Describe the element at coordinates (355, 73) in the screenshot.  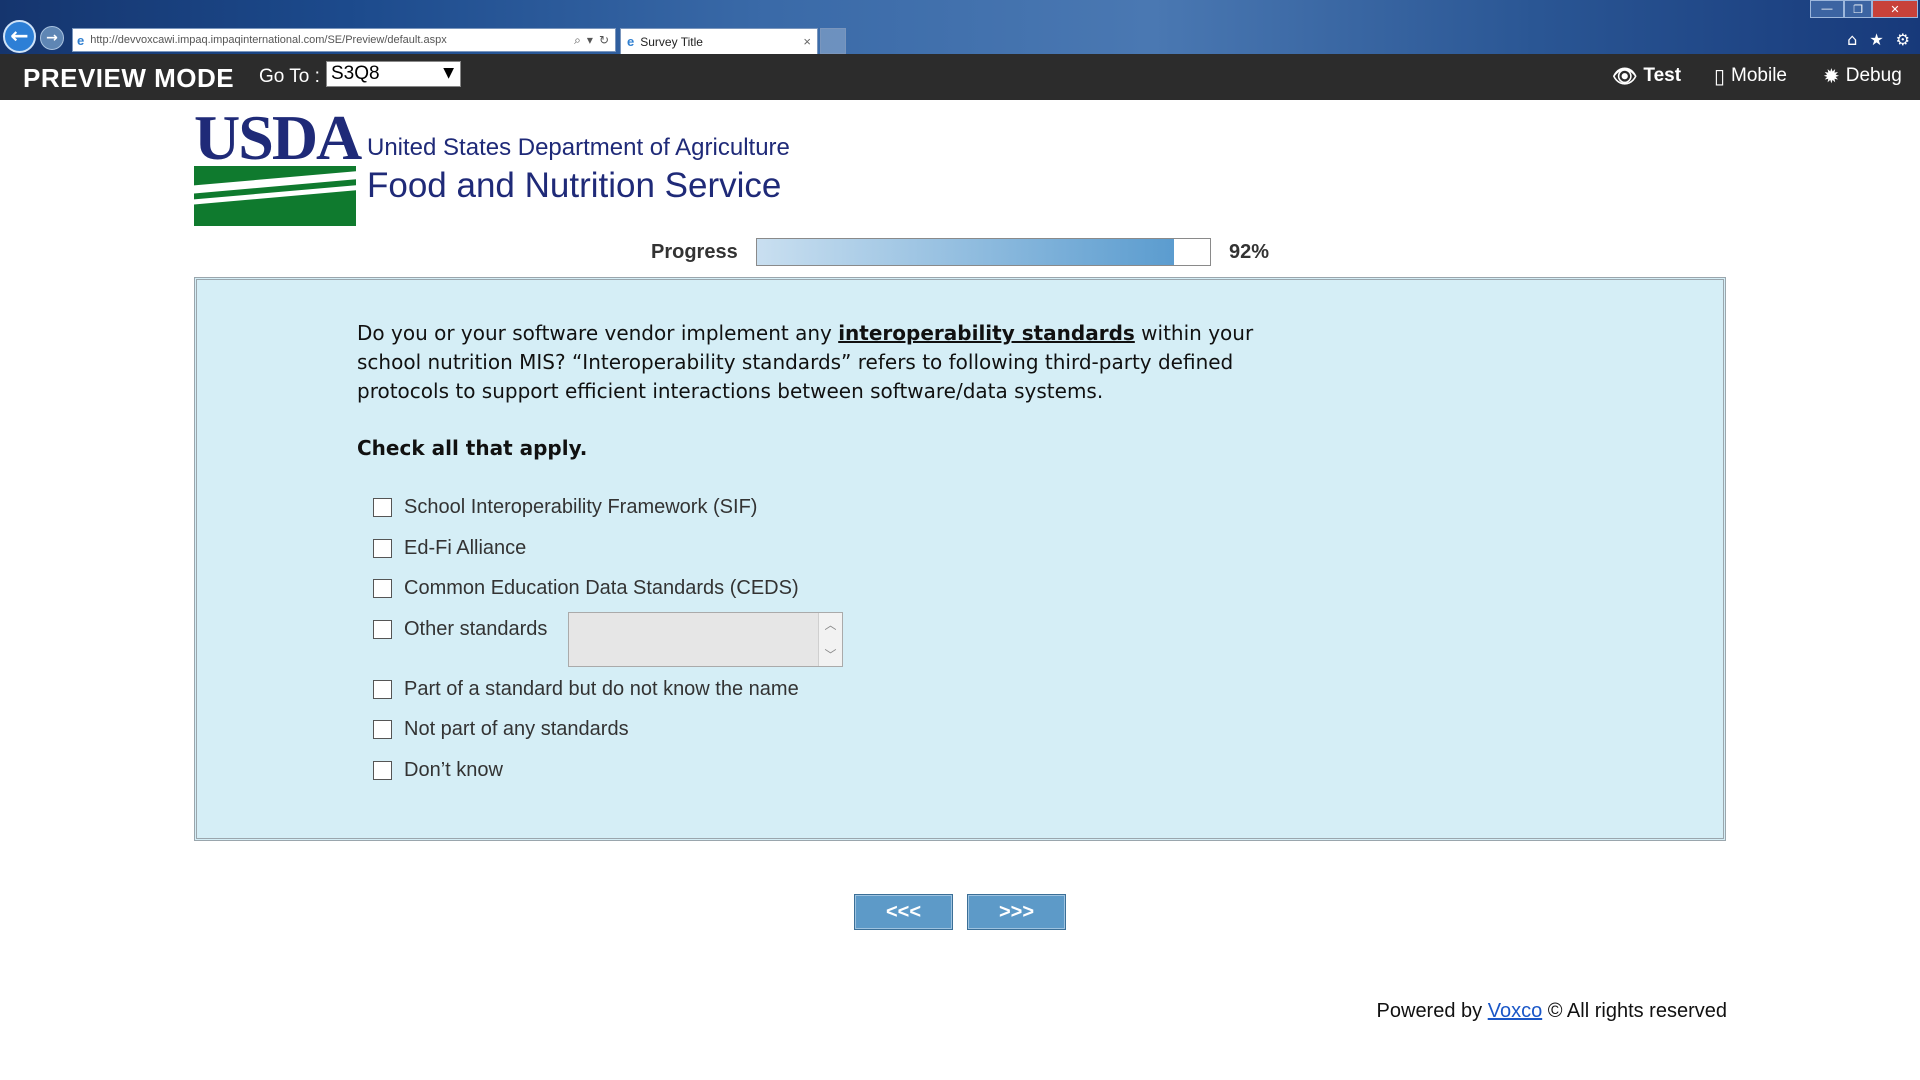
I see `goto-selected-value: S3Q8` at that location.